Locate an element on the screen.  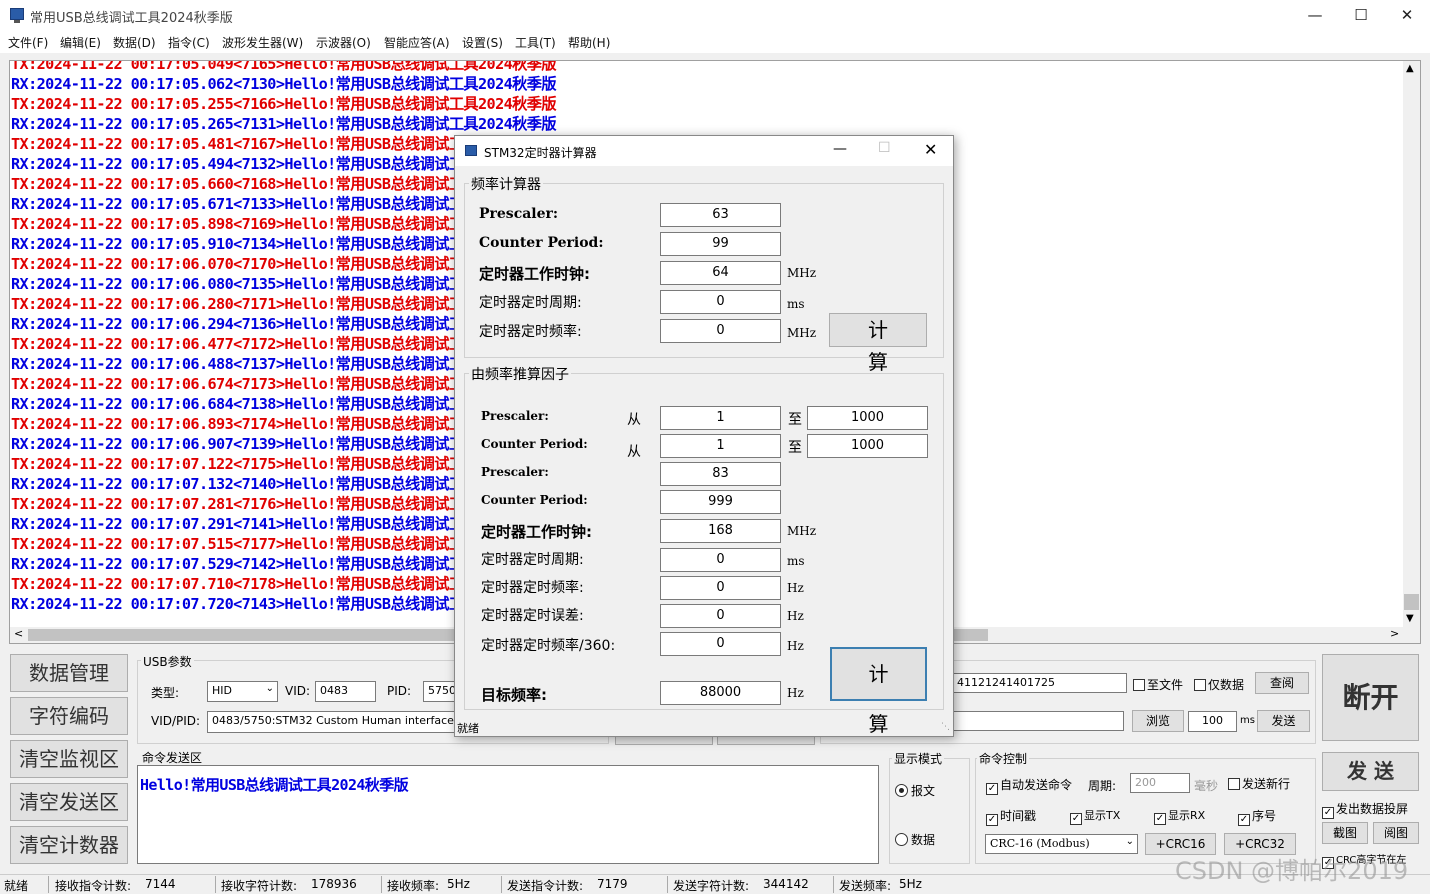
view-image-button: 阅图 is located at coordinates (1396, 833).